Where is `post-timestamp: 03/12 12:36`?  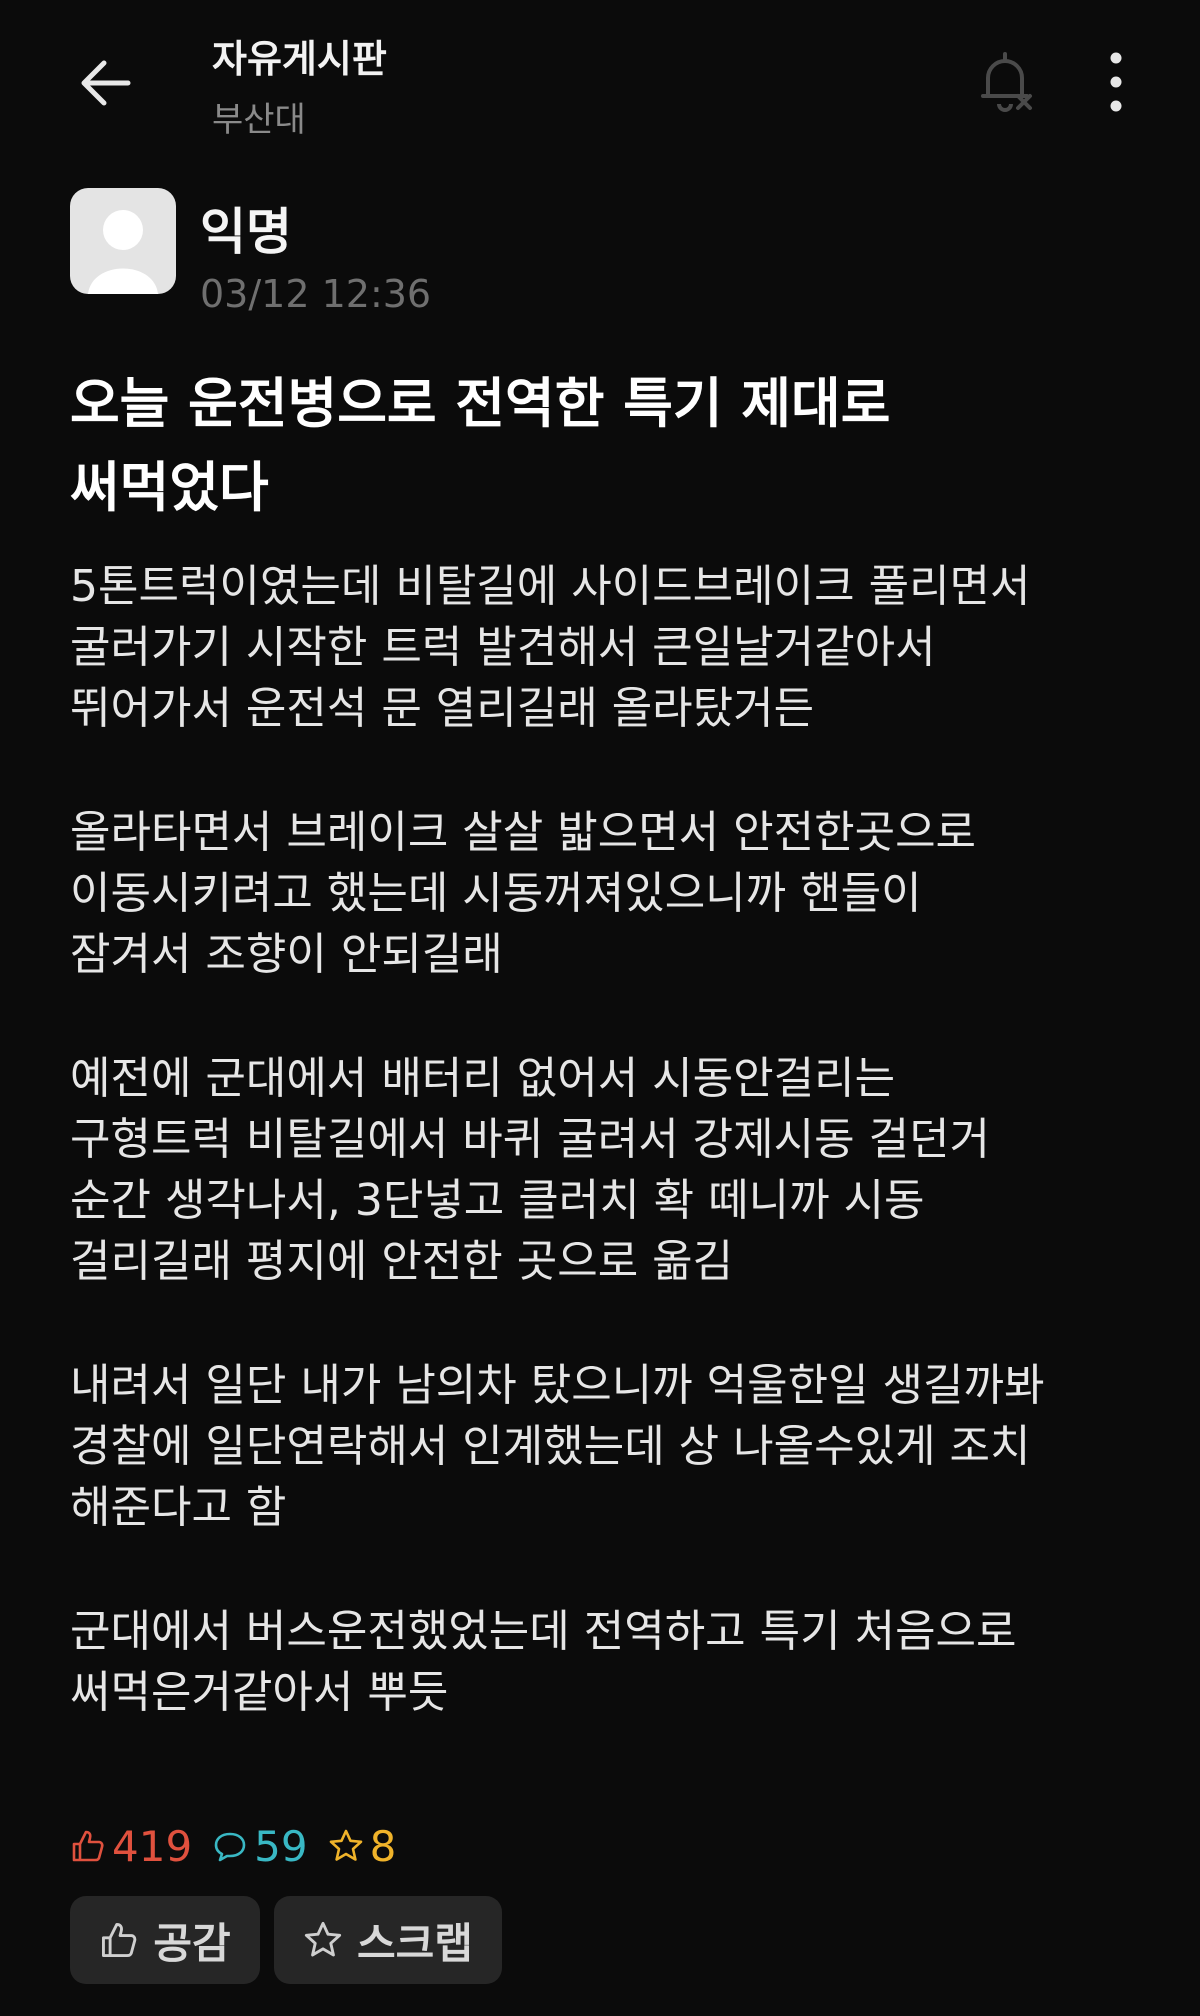
post-timestamp: 03/12 12:36 is located at coordinates (316, 294).